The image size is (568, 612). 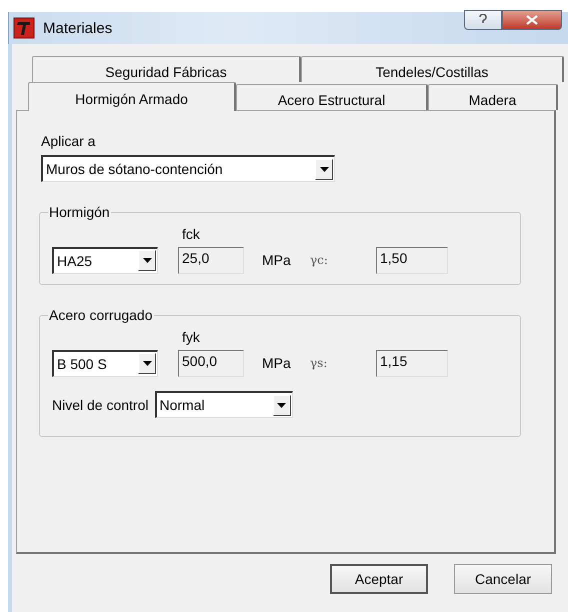 What do you see at coordinates (503, 579) in the screenshot?
I see `cancel-button: Cancelar` at bounding box center [503, 579].